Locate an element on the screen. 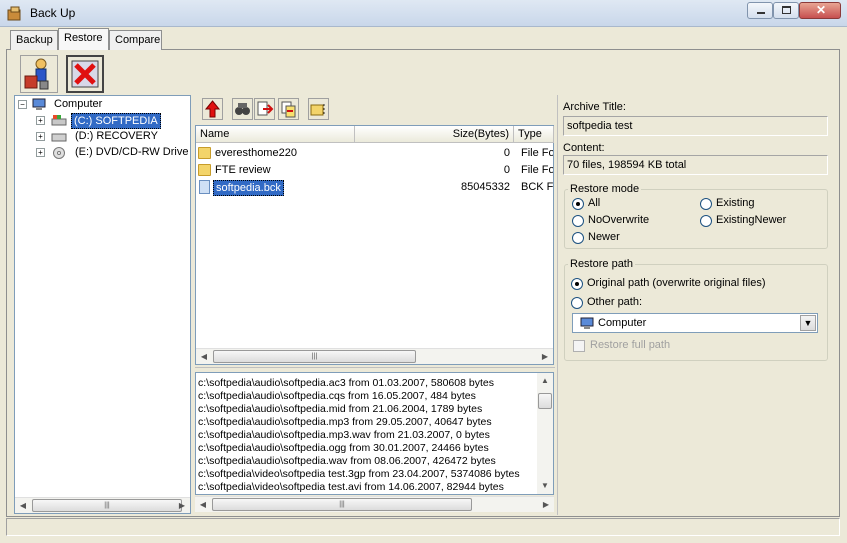 The height and width of the screenshot is (543, 847). copy-icon is located at coordinates (288, 109).